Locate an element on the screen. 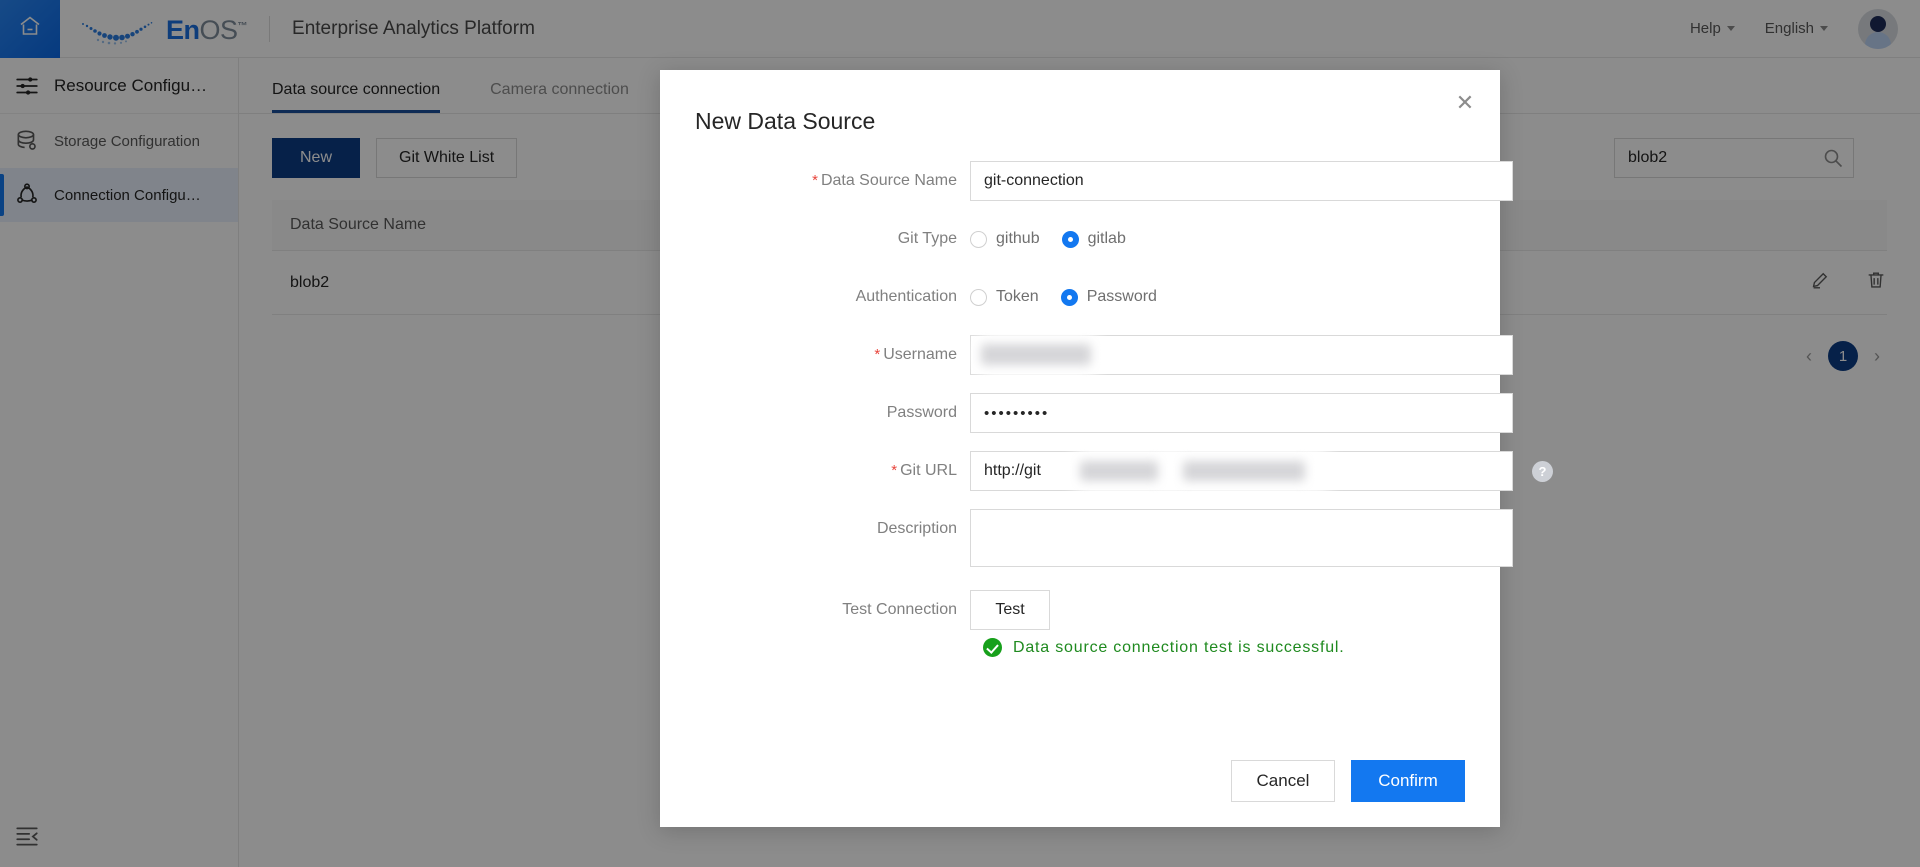  field-test-connection: Test Connection Test is located at coordinates (1080, 610).